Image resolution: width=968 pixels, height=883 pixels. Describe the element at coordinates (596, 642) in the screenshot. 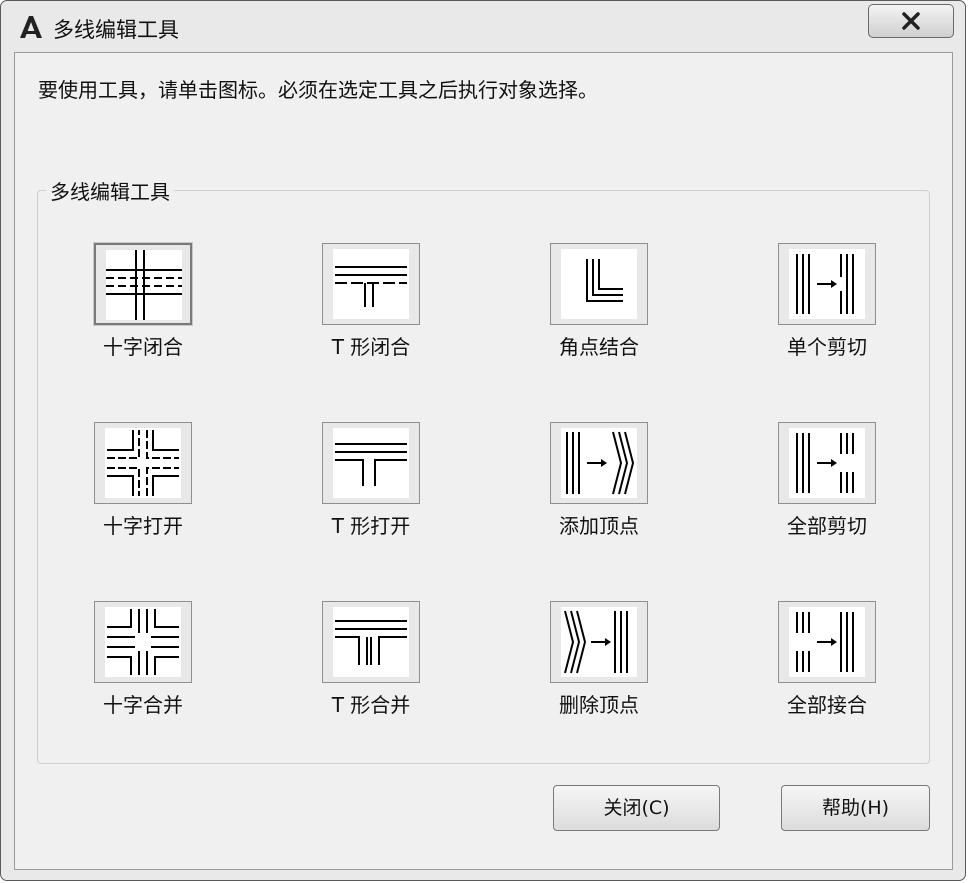

I see `delete-vertex-icon` at that location.